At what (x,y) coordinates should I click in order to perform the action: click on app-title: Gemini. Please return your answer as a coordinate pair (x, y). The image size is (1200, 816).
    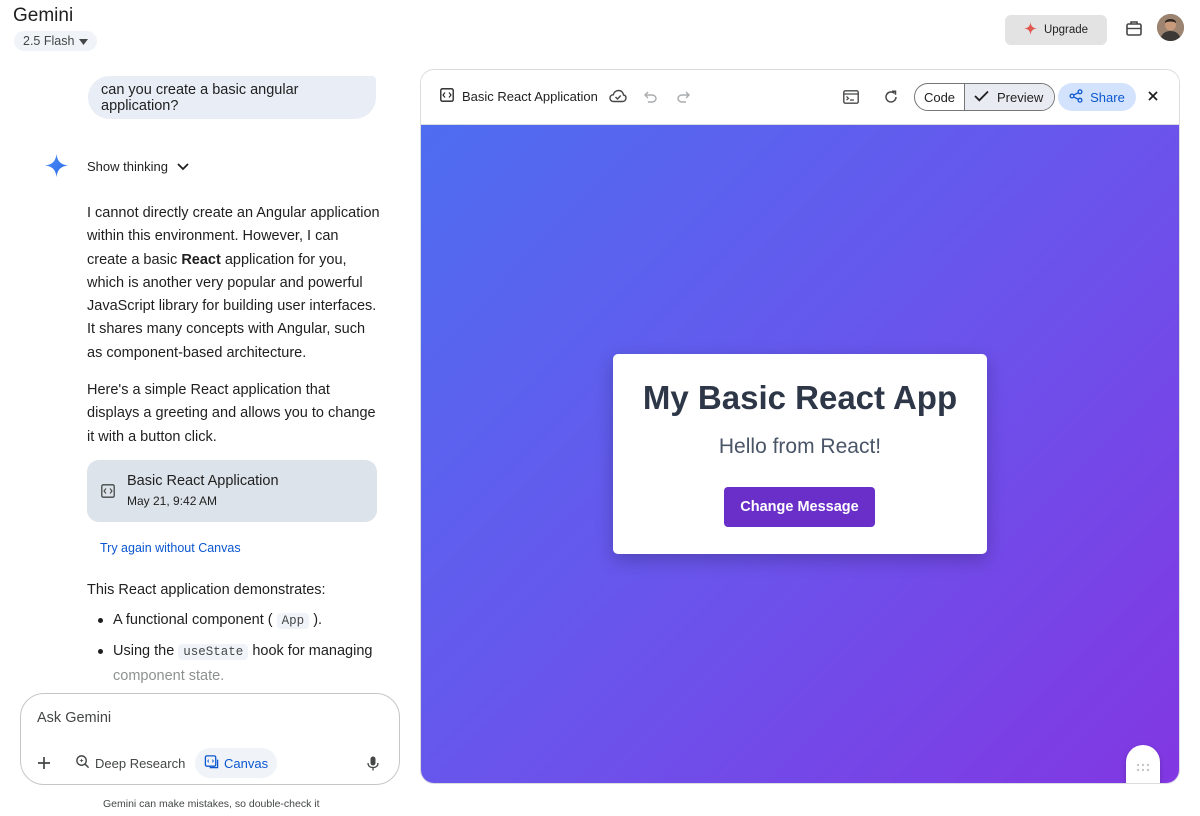
    Looking at the image, I should click on (43, 16).